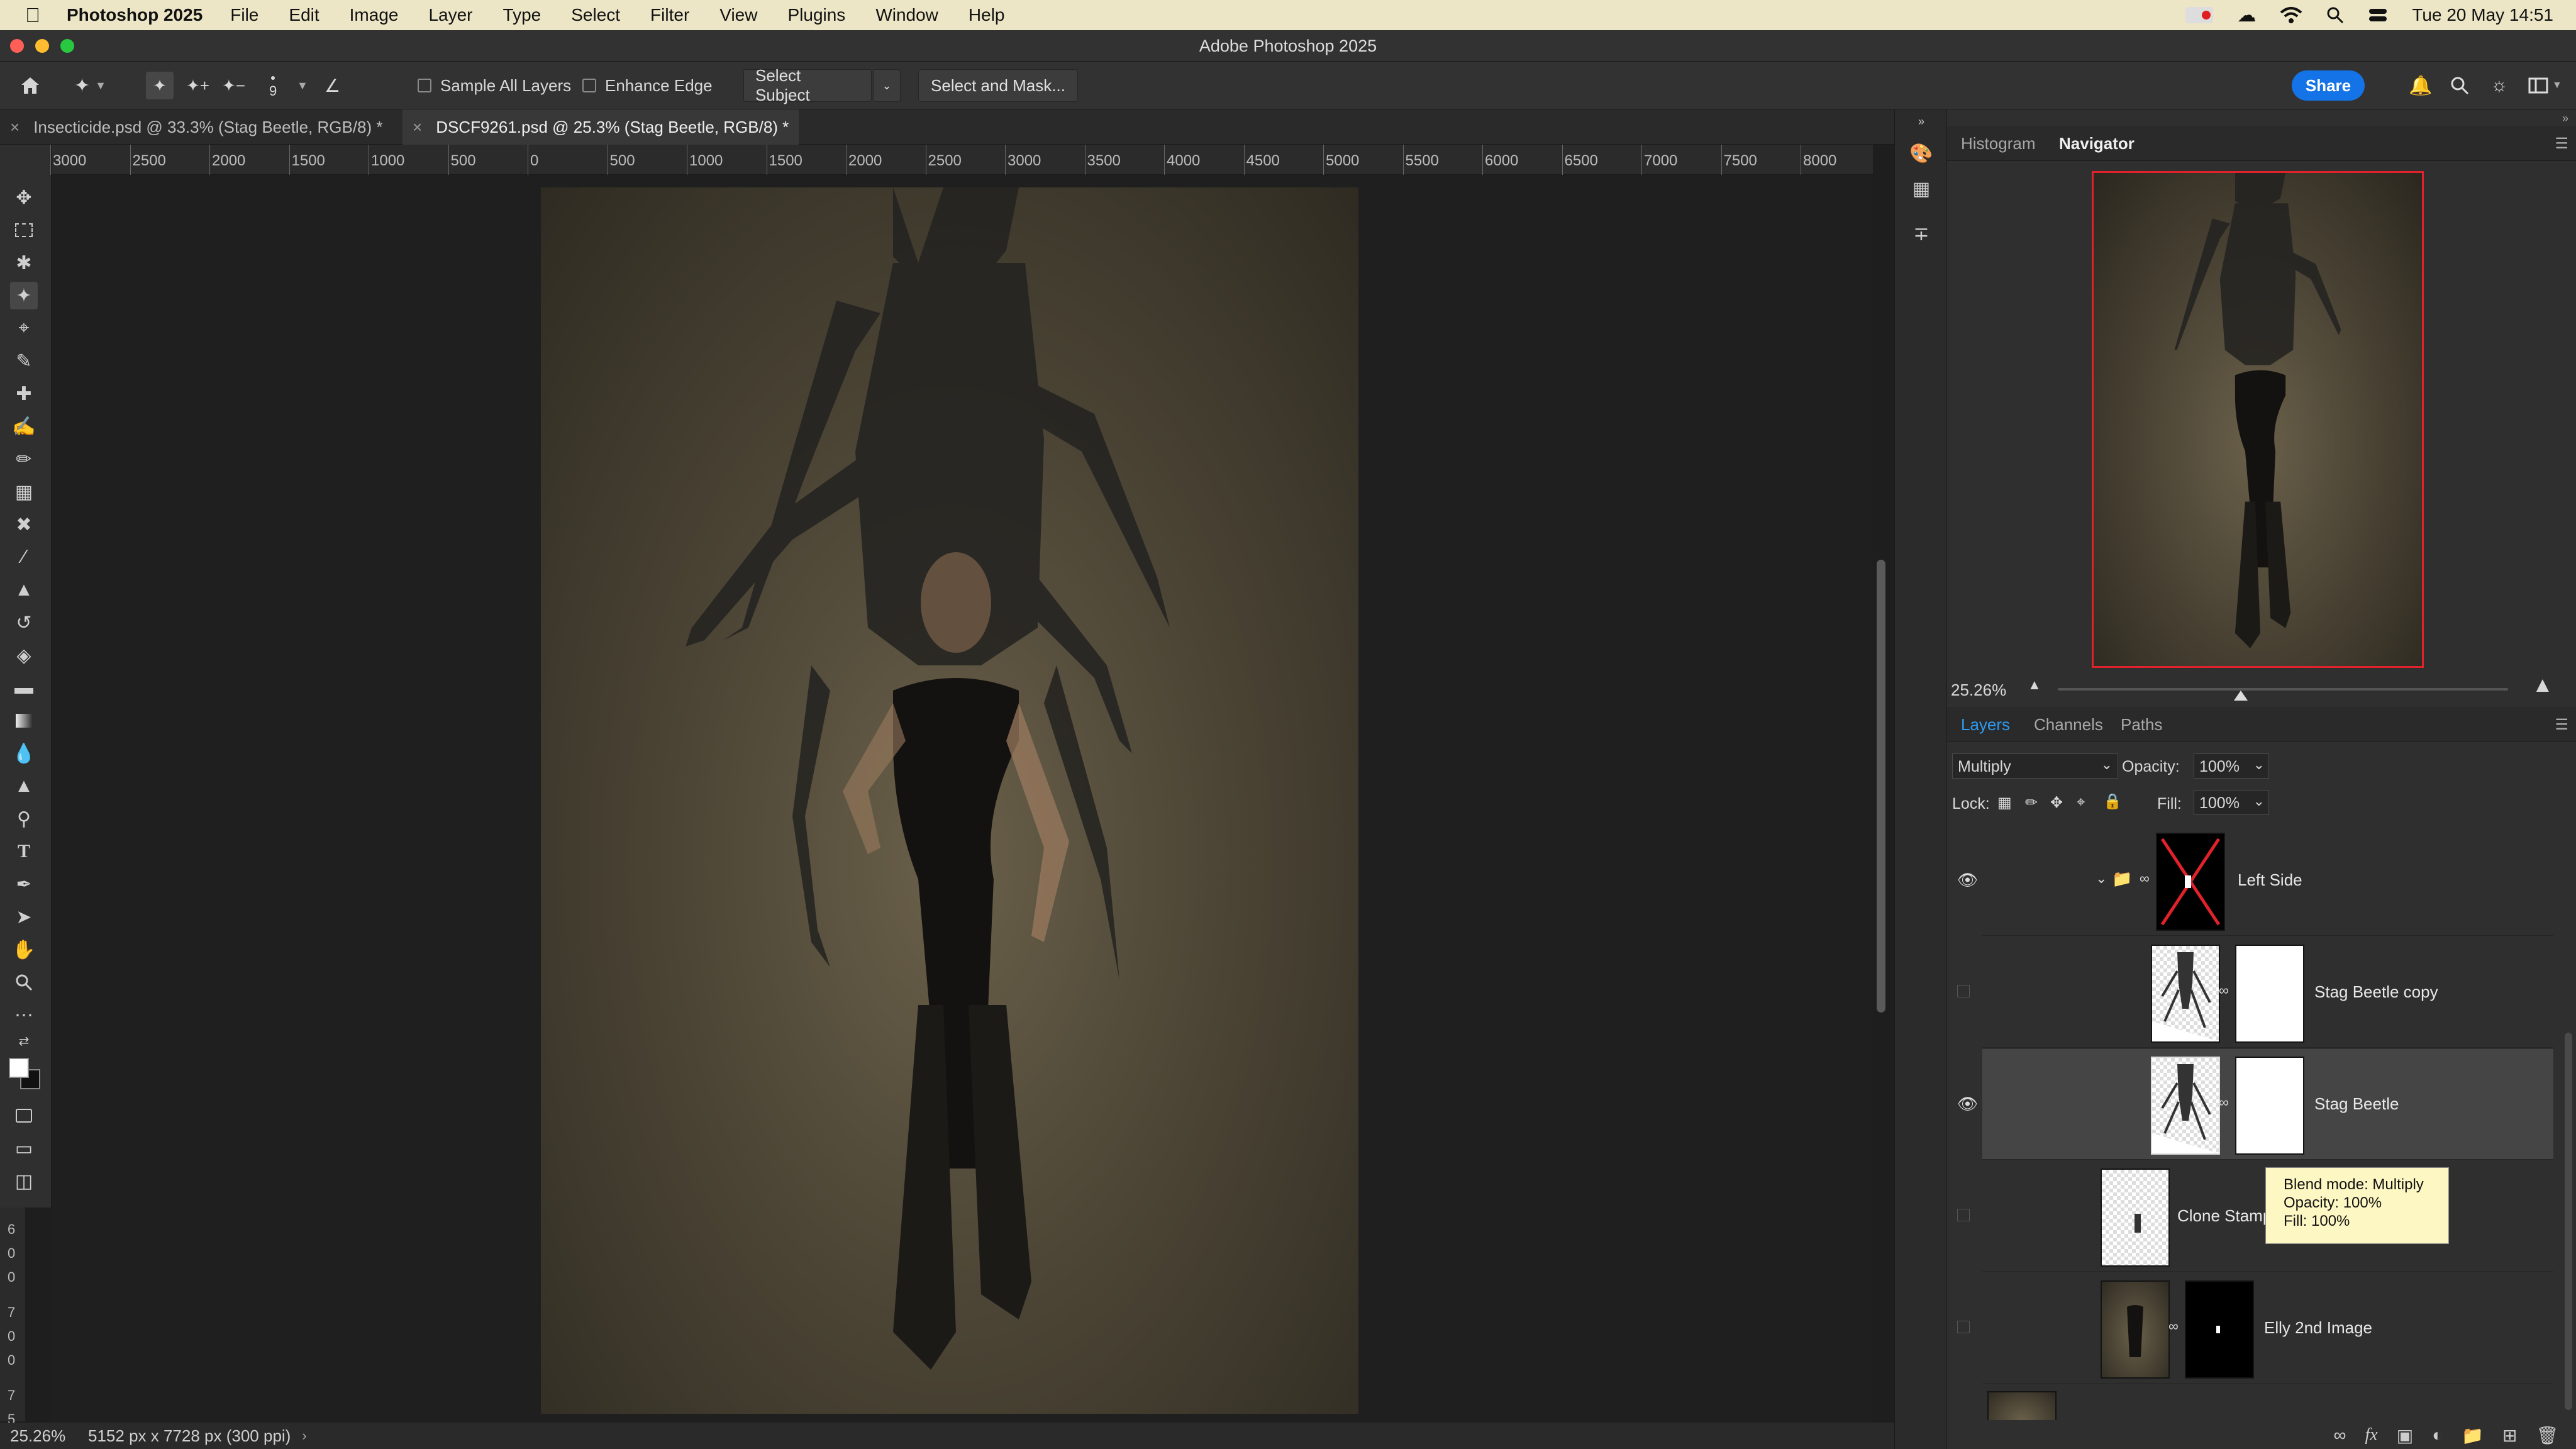 This screenshot has height=1449, width=2576. What do you see at coordinates (2035, 766) in the screenshot?
I see `blend-mode-select: Multiply ⌄` at bounding box center [2035, 766].